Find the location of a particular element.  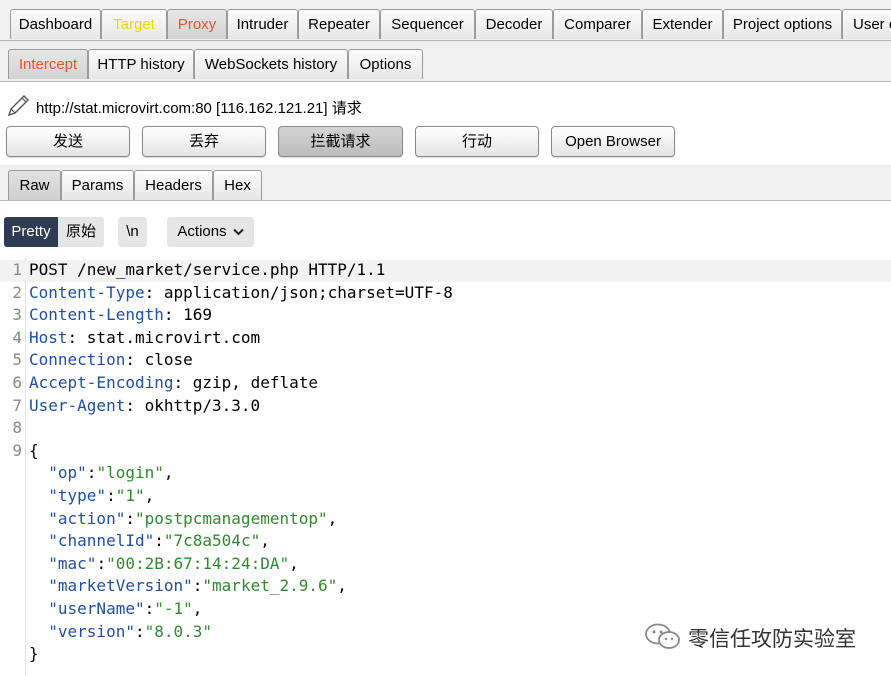

code-text: { is located at coordinates (34, 450).